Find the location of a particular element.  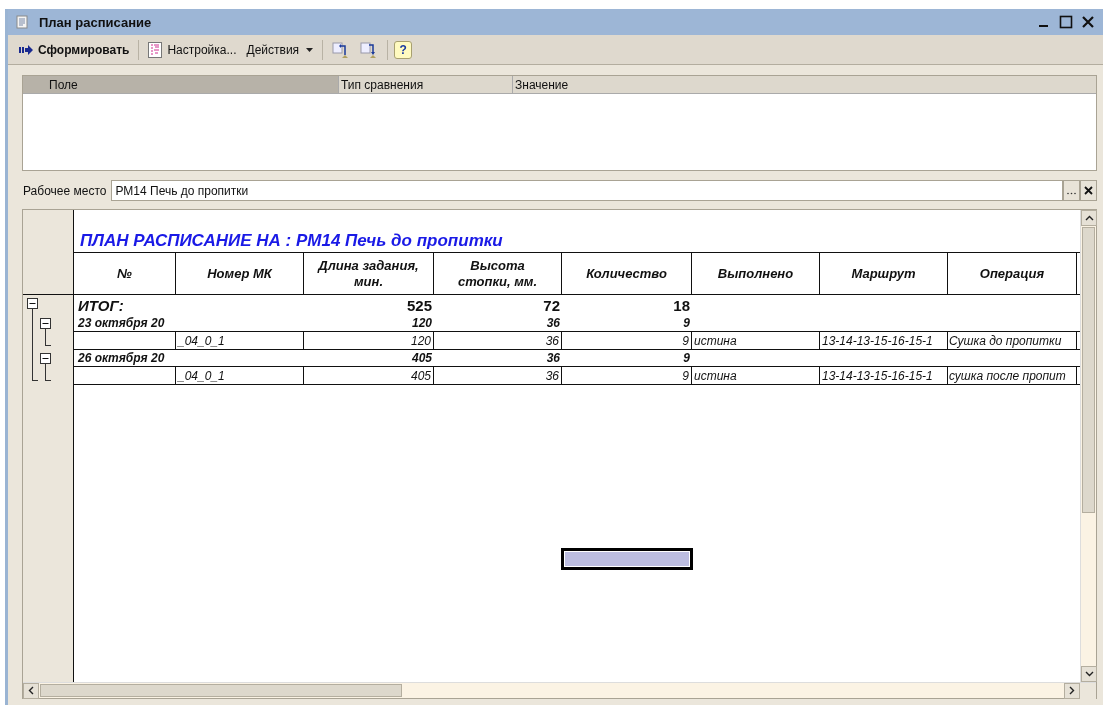

horizontal-scrollbar is located at coordinates (559, 690).